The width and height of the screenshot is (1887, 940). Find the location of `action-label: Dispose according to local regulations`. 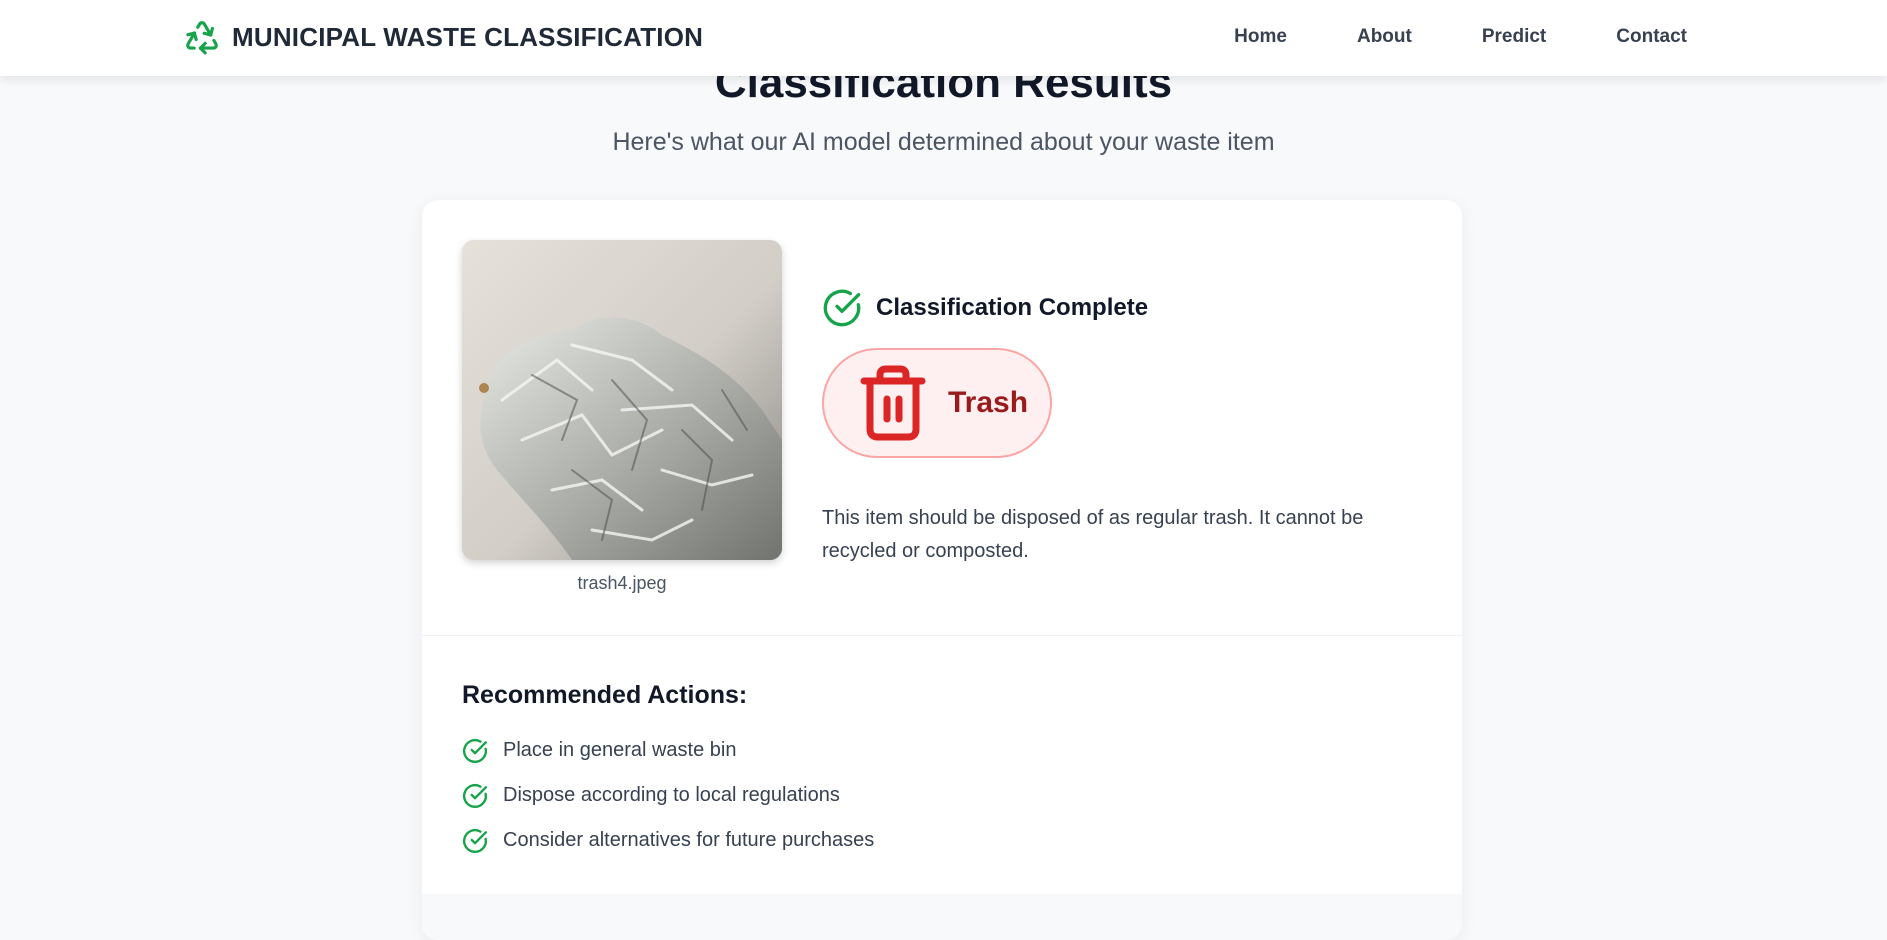

action-label: Dispose according to local regulations is located at coordinates (671, 795).